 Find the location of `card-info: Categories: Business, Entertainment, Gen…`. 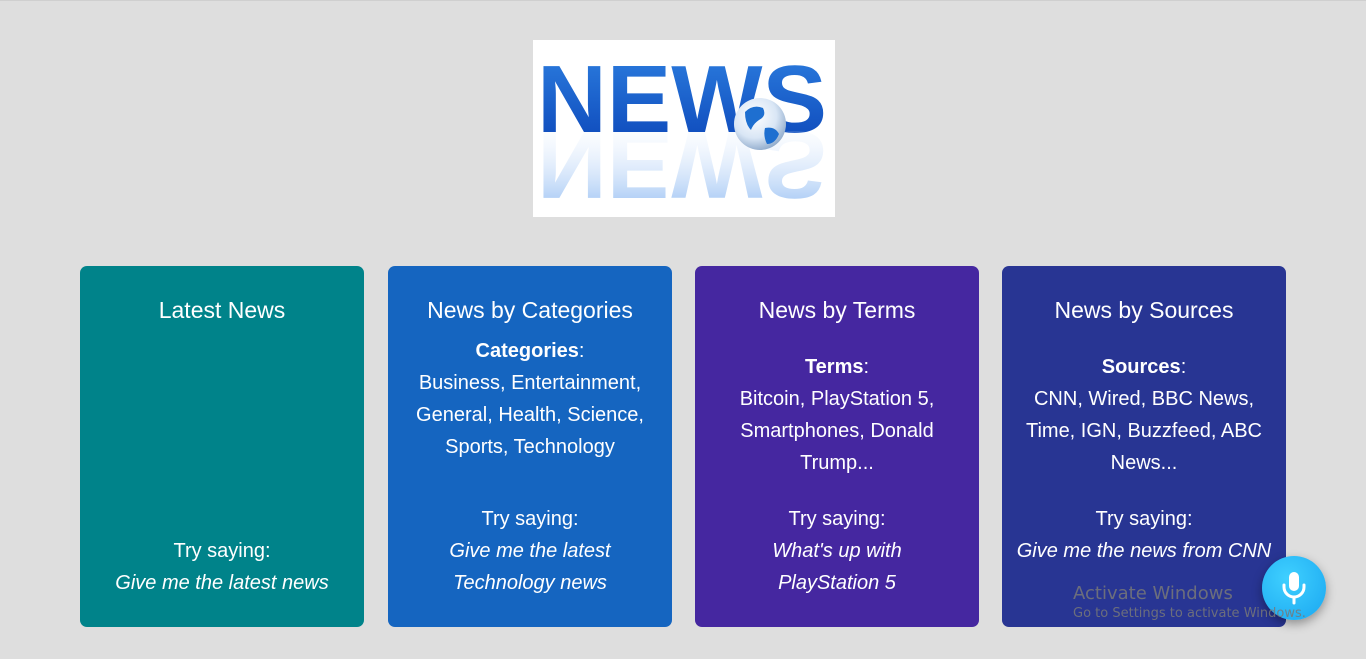

card-info: Categories: Business, Entertainment, Gen… is located at coordinates (530, 399).